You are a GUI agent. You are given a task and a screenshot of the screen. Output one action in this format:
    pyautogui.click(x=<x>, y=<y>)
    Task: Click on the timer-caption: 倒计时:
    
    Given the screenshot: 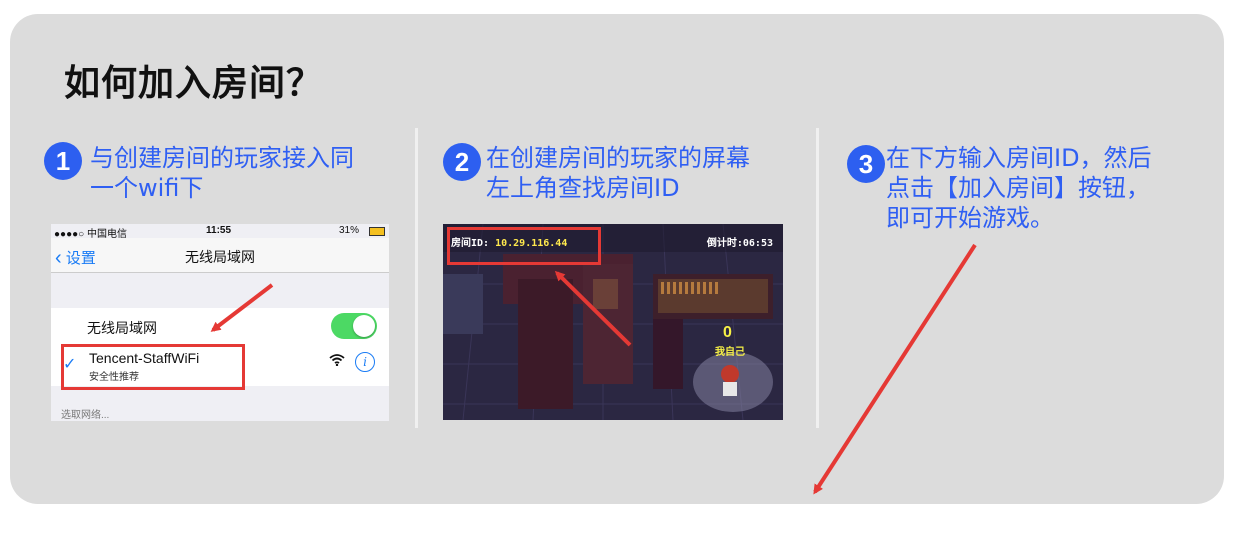 What is the action you would take?
    pyautogui.click(x=724, y=243)
    